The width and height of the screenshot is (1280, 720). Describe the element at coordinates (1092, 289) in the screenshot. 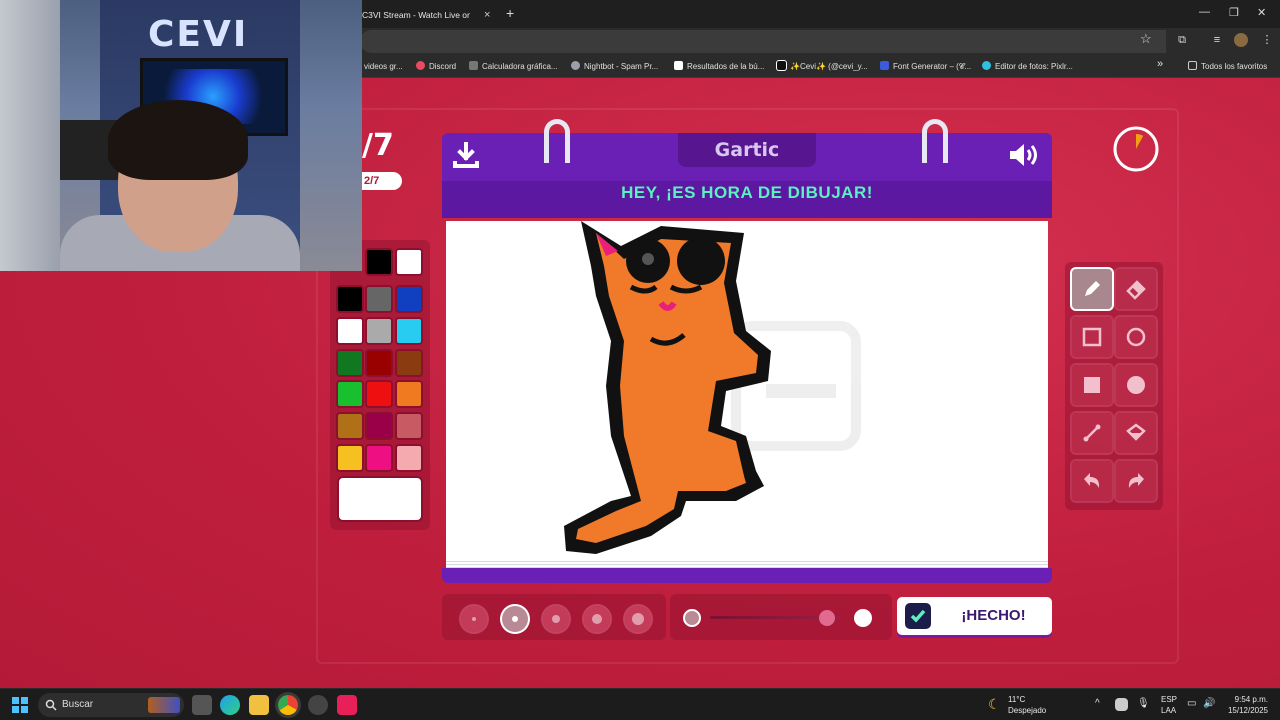

I see `pencil-tool` at that location.